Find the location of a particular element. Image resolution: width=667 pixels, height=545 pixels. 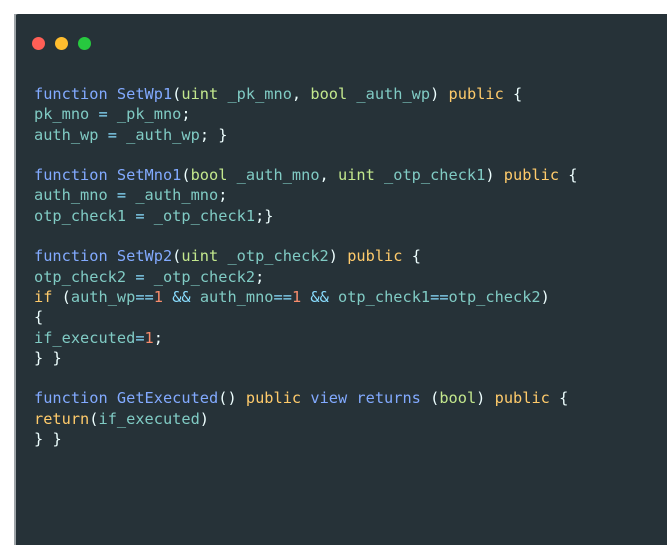

code-line: otp_check1 = _otp_check1;} is located at coordinates (154, 215).